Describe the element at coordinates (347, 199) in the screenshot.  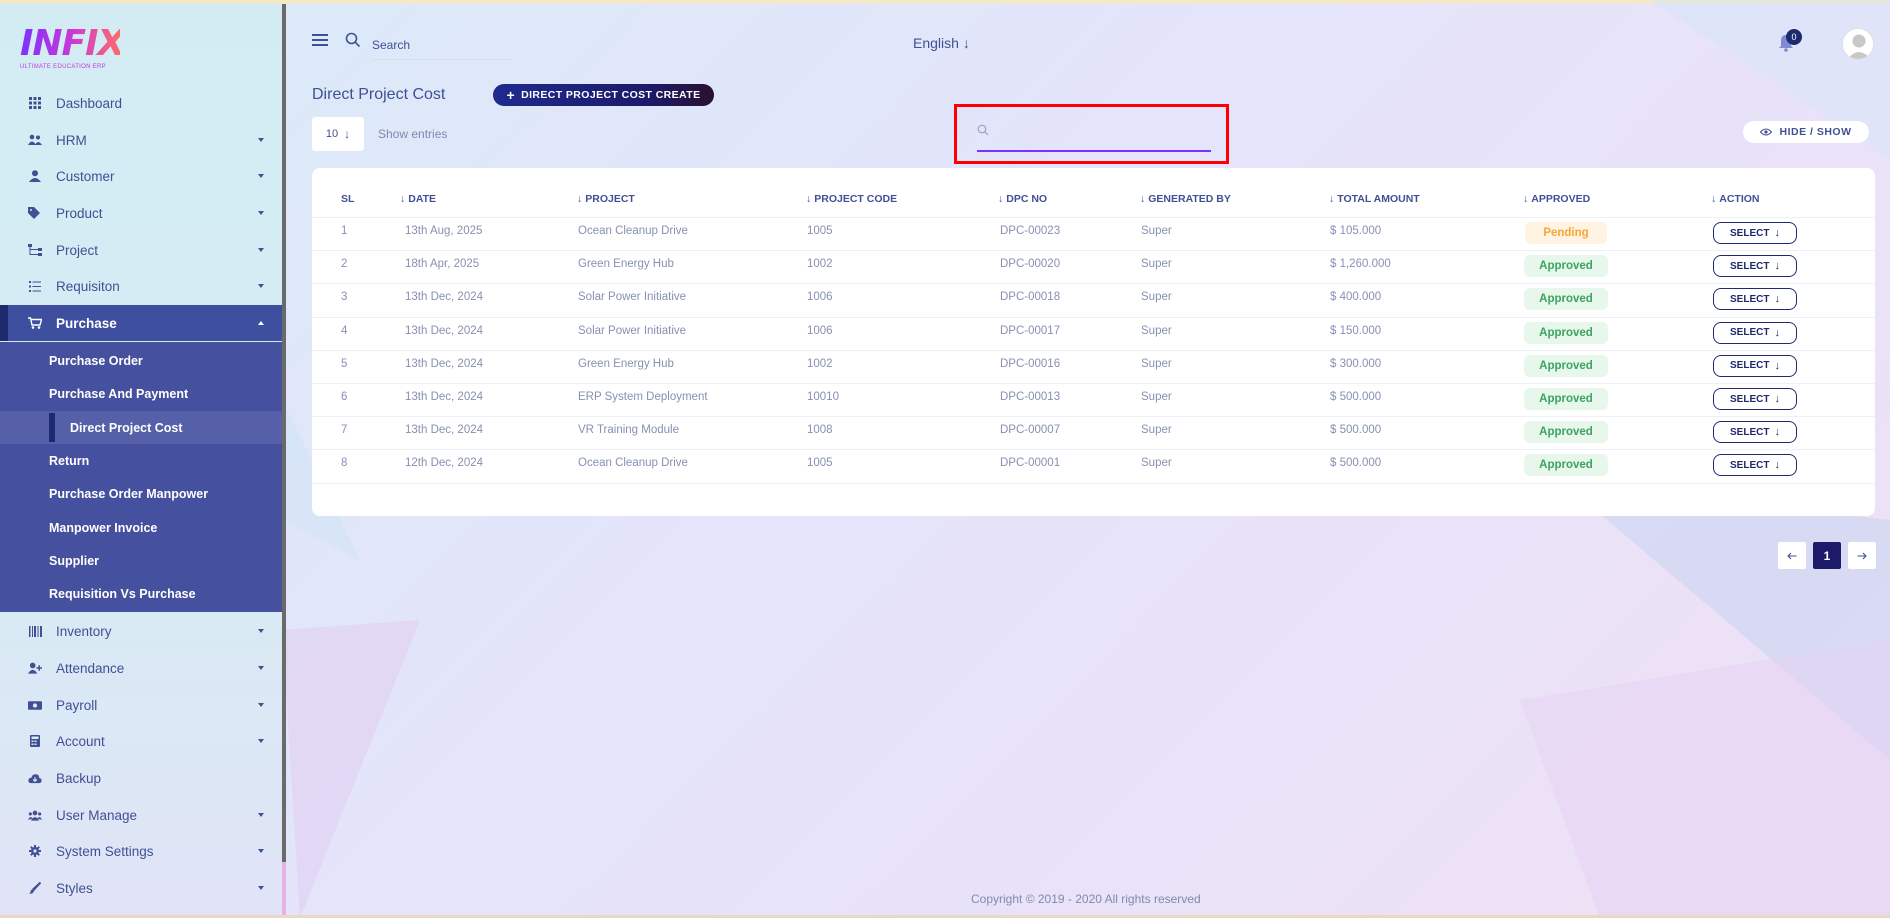
I see `column-header-sl: SL` at that location.